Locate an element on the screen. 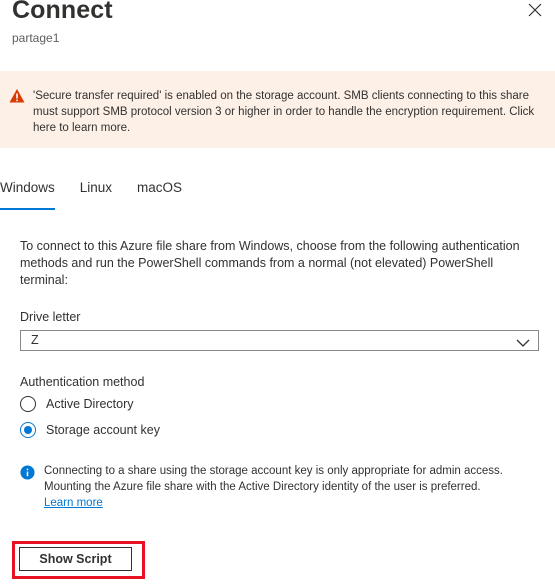 Image resolution: width=555 pixels, height=587 pixels. tab-linux: Linux is located at coordinates (96, 192).